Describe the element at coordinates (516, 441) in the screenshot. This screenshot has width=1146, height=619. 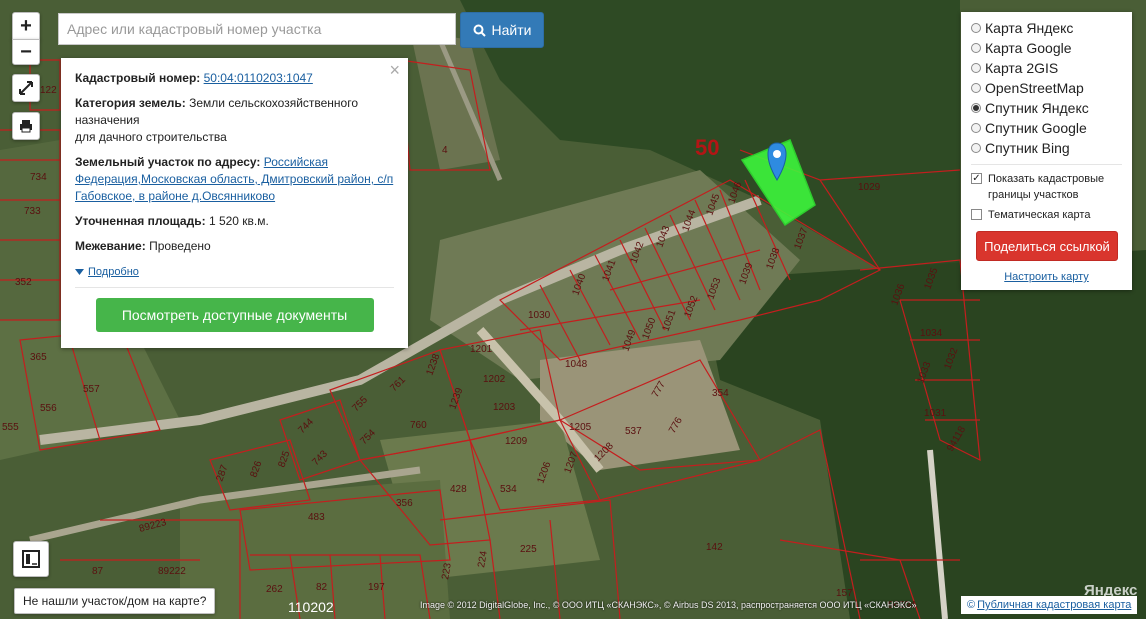
I see `plot-number-label: 1209` at that location.